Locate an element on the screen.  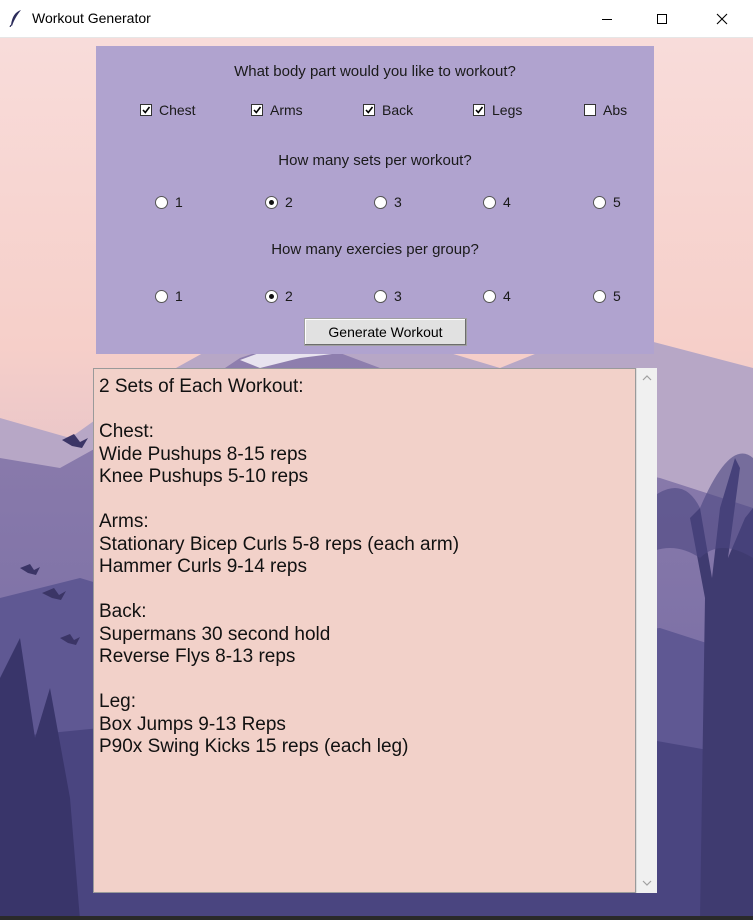
checkbox-arms-box is located at coordinates (257, 110).